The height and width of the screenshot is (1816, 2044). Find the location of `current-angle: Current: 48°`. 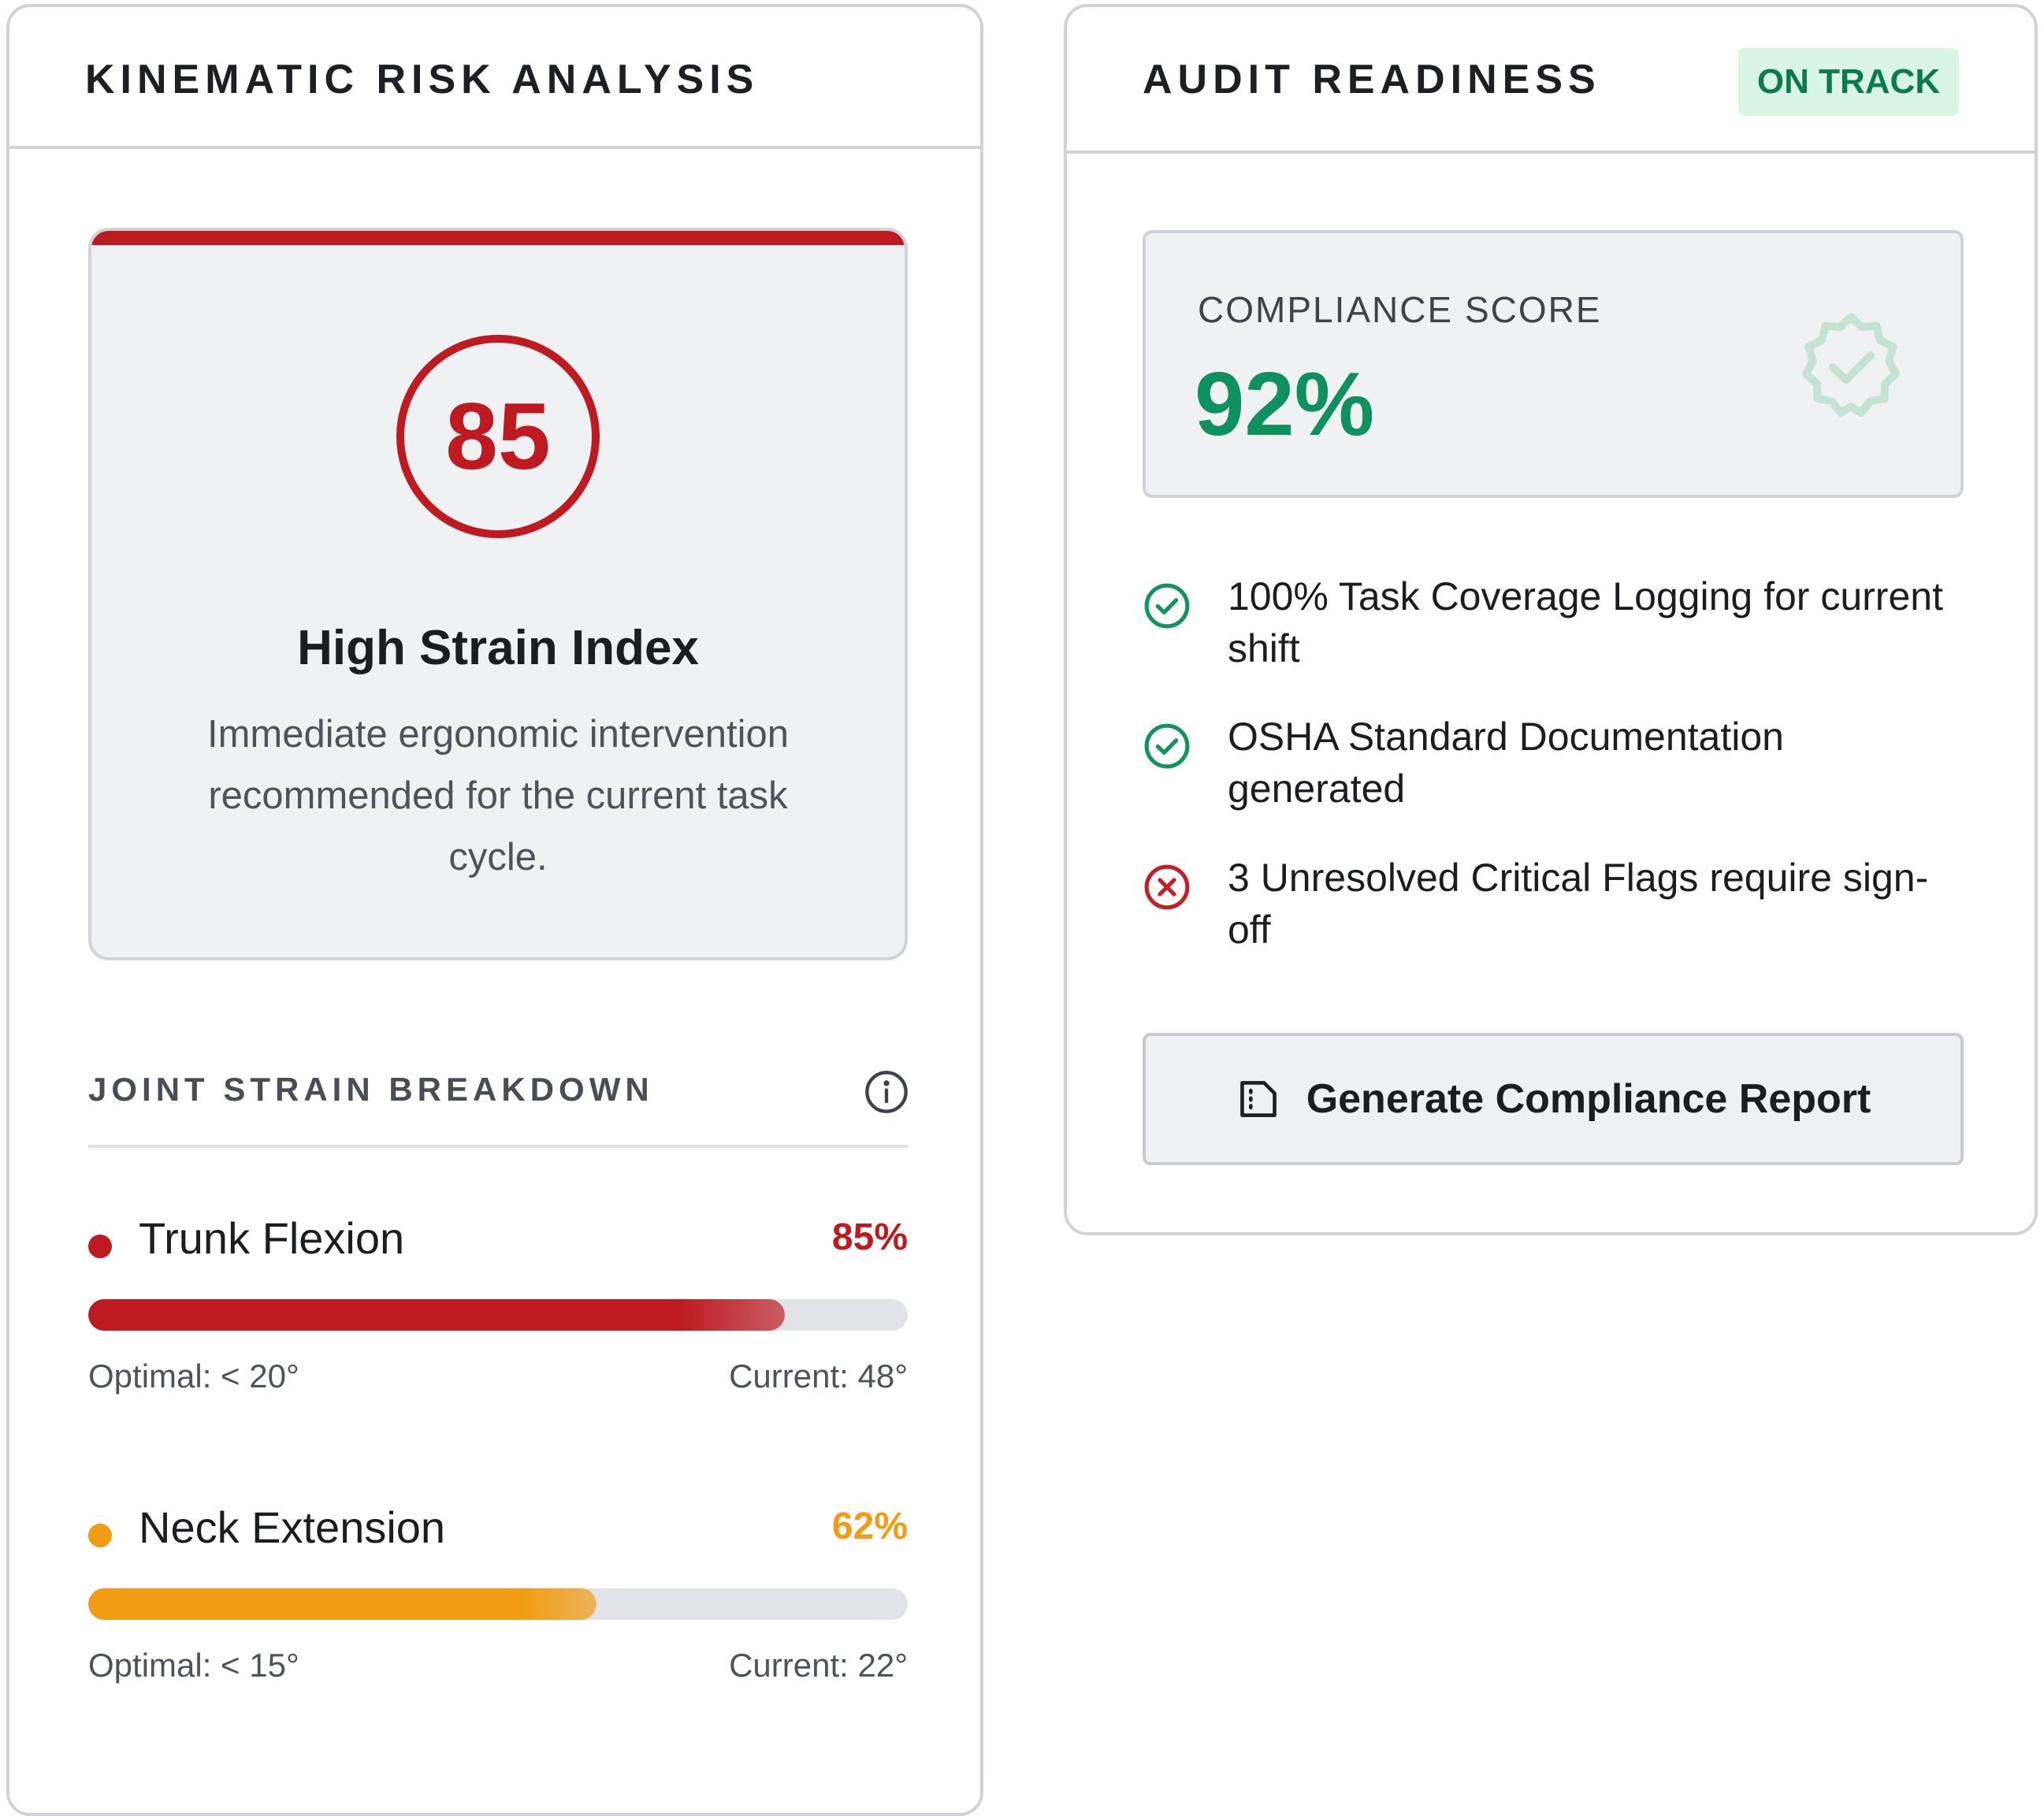

current-angle: Current: 48° is located at coordinates (818, 1375).